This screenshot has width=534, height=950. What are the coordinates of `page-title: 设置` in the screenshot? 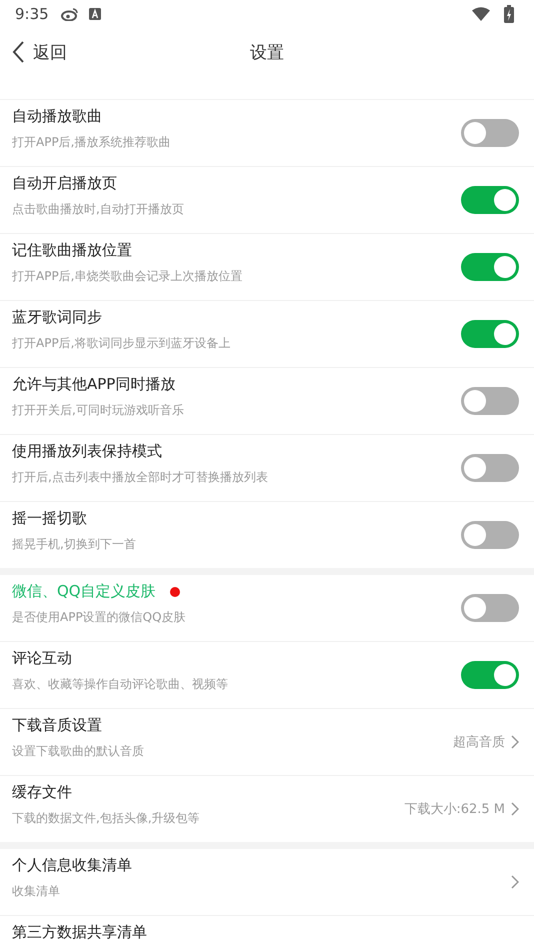 It's located at (267, 53).